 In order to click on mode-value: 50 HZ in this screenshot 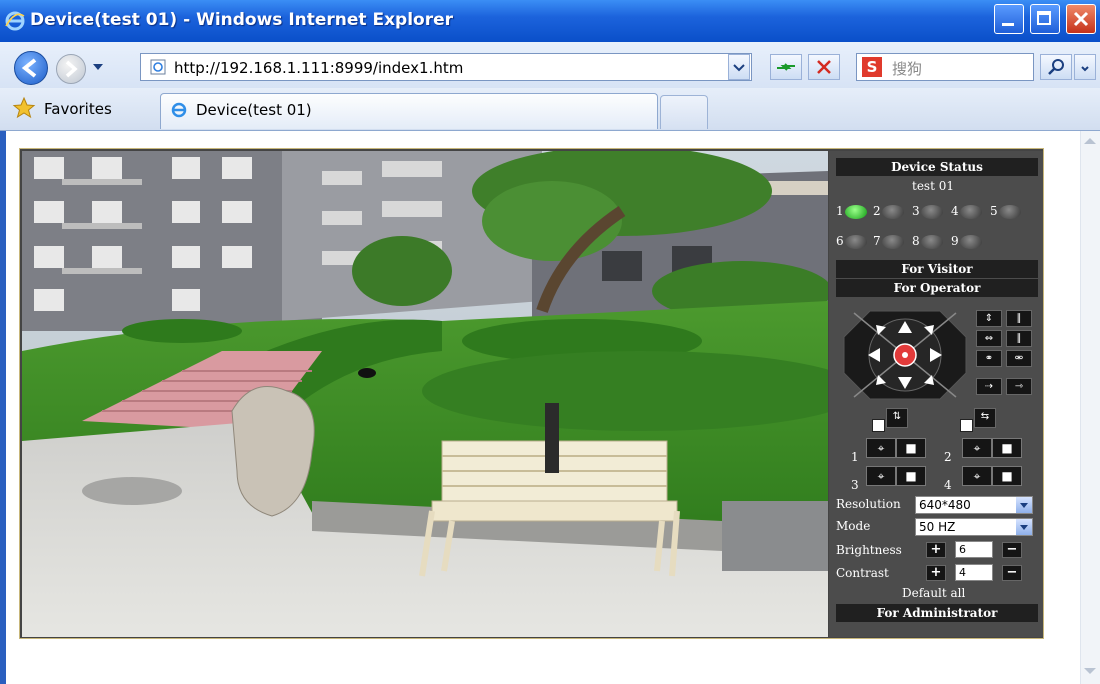, I will do `click(937, 527)`.